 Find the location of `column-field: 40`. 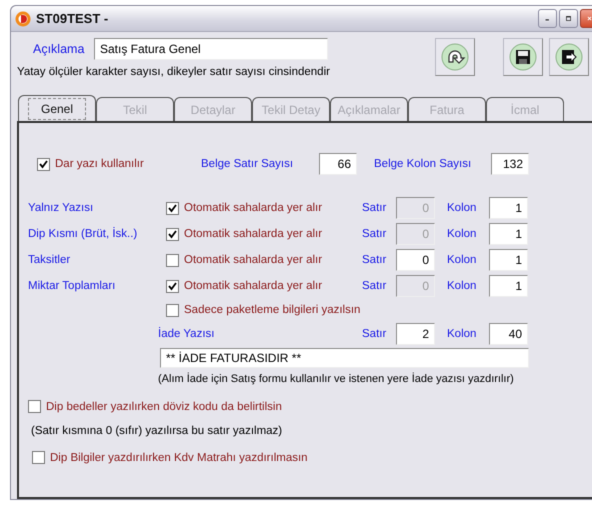

column-field: 40 is located at coordinates (508, 334).